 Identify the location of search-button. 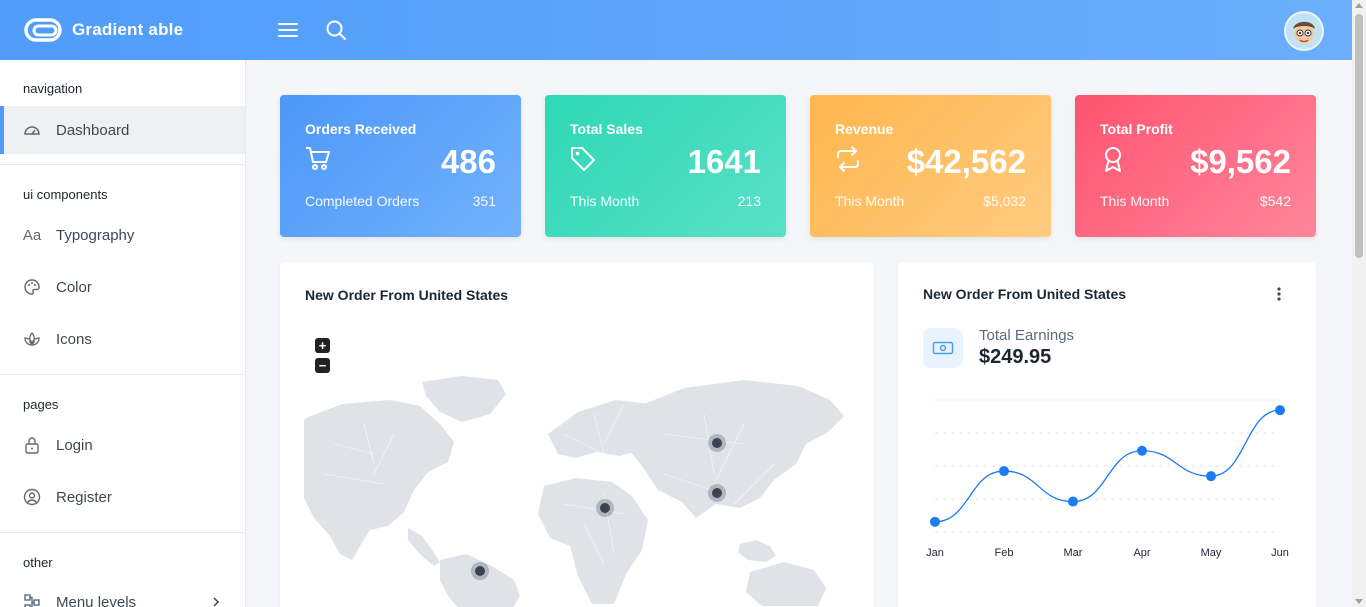
(336, 30).